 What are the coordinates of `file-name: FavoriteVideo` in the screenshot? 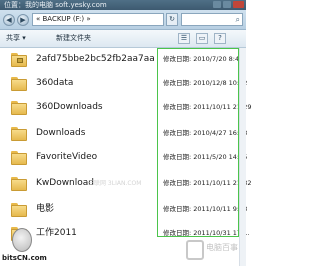 It's located at (67, 157).